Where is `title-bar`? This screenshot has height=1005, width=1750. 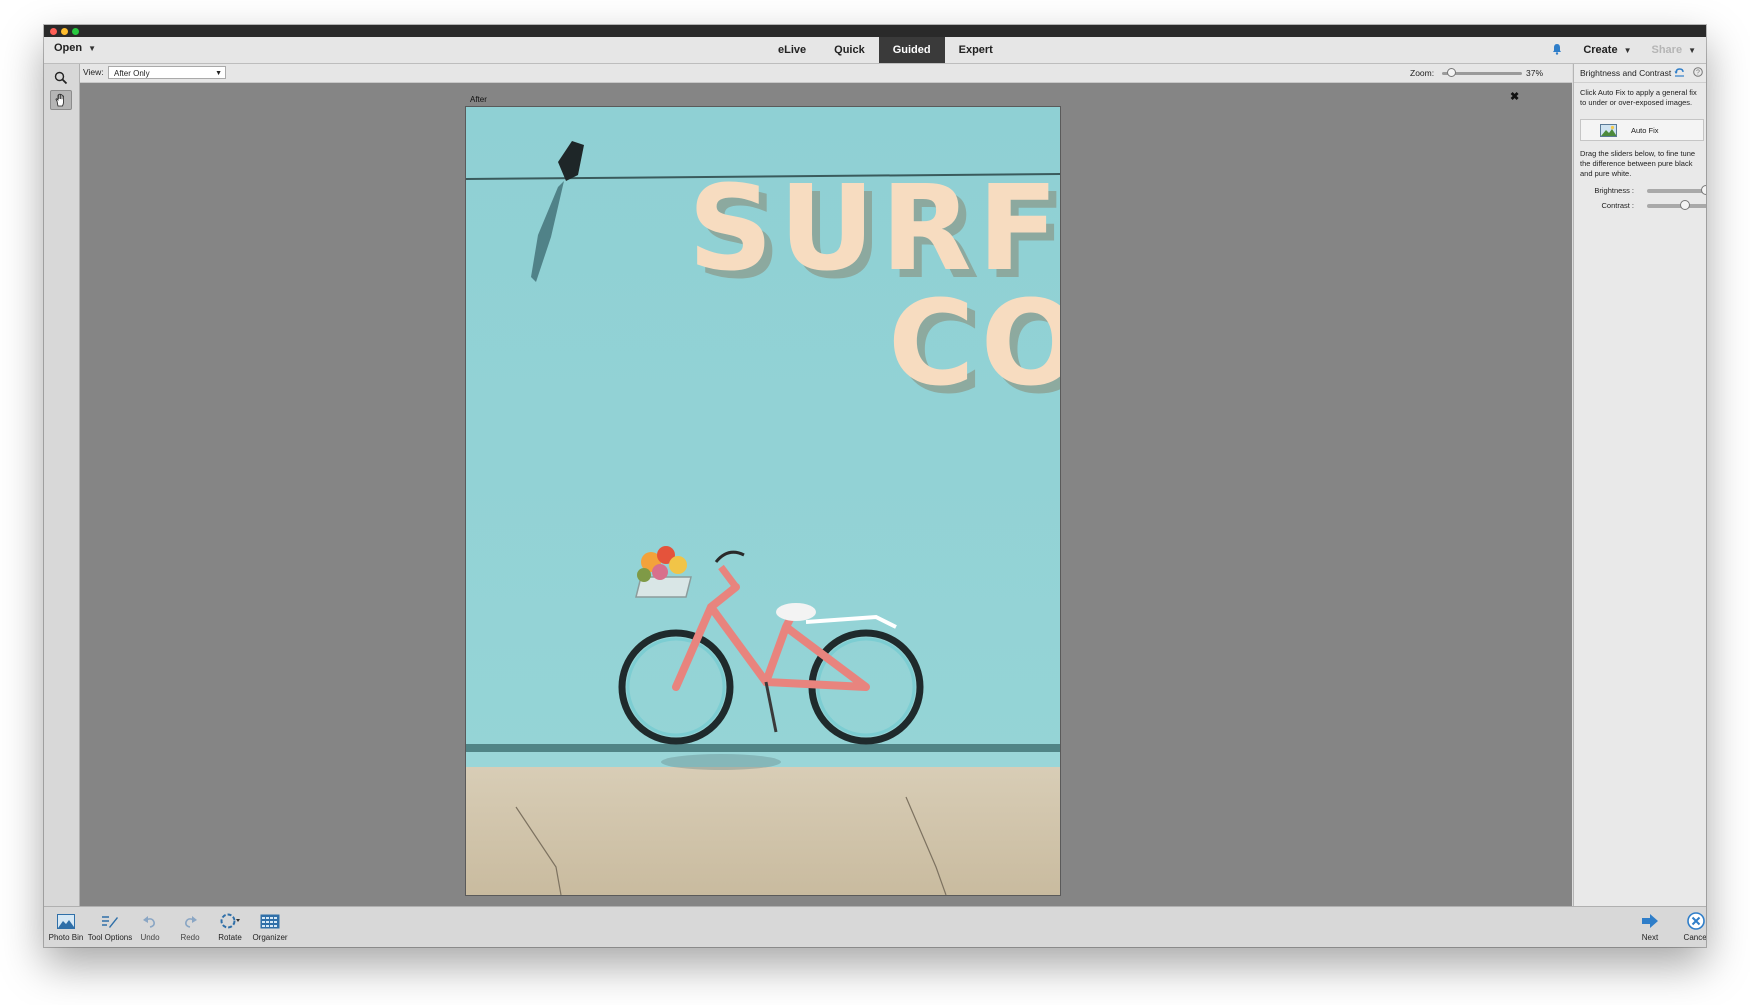
title-bar is located at coordinates (875, 31).